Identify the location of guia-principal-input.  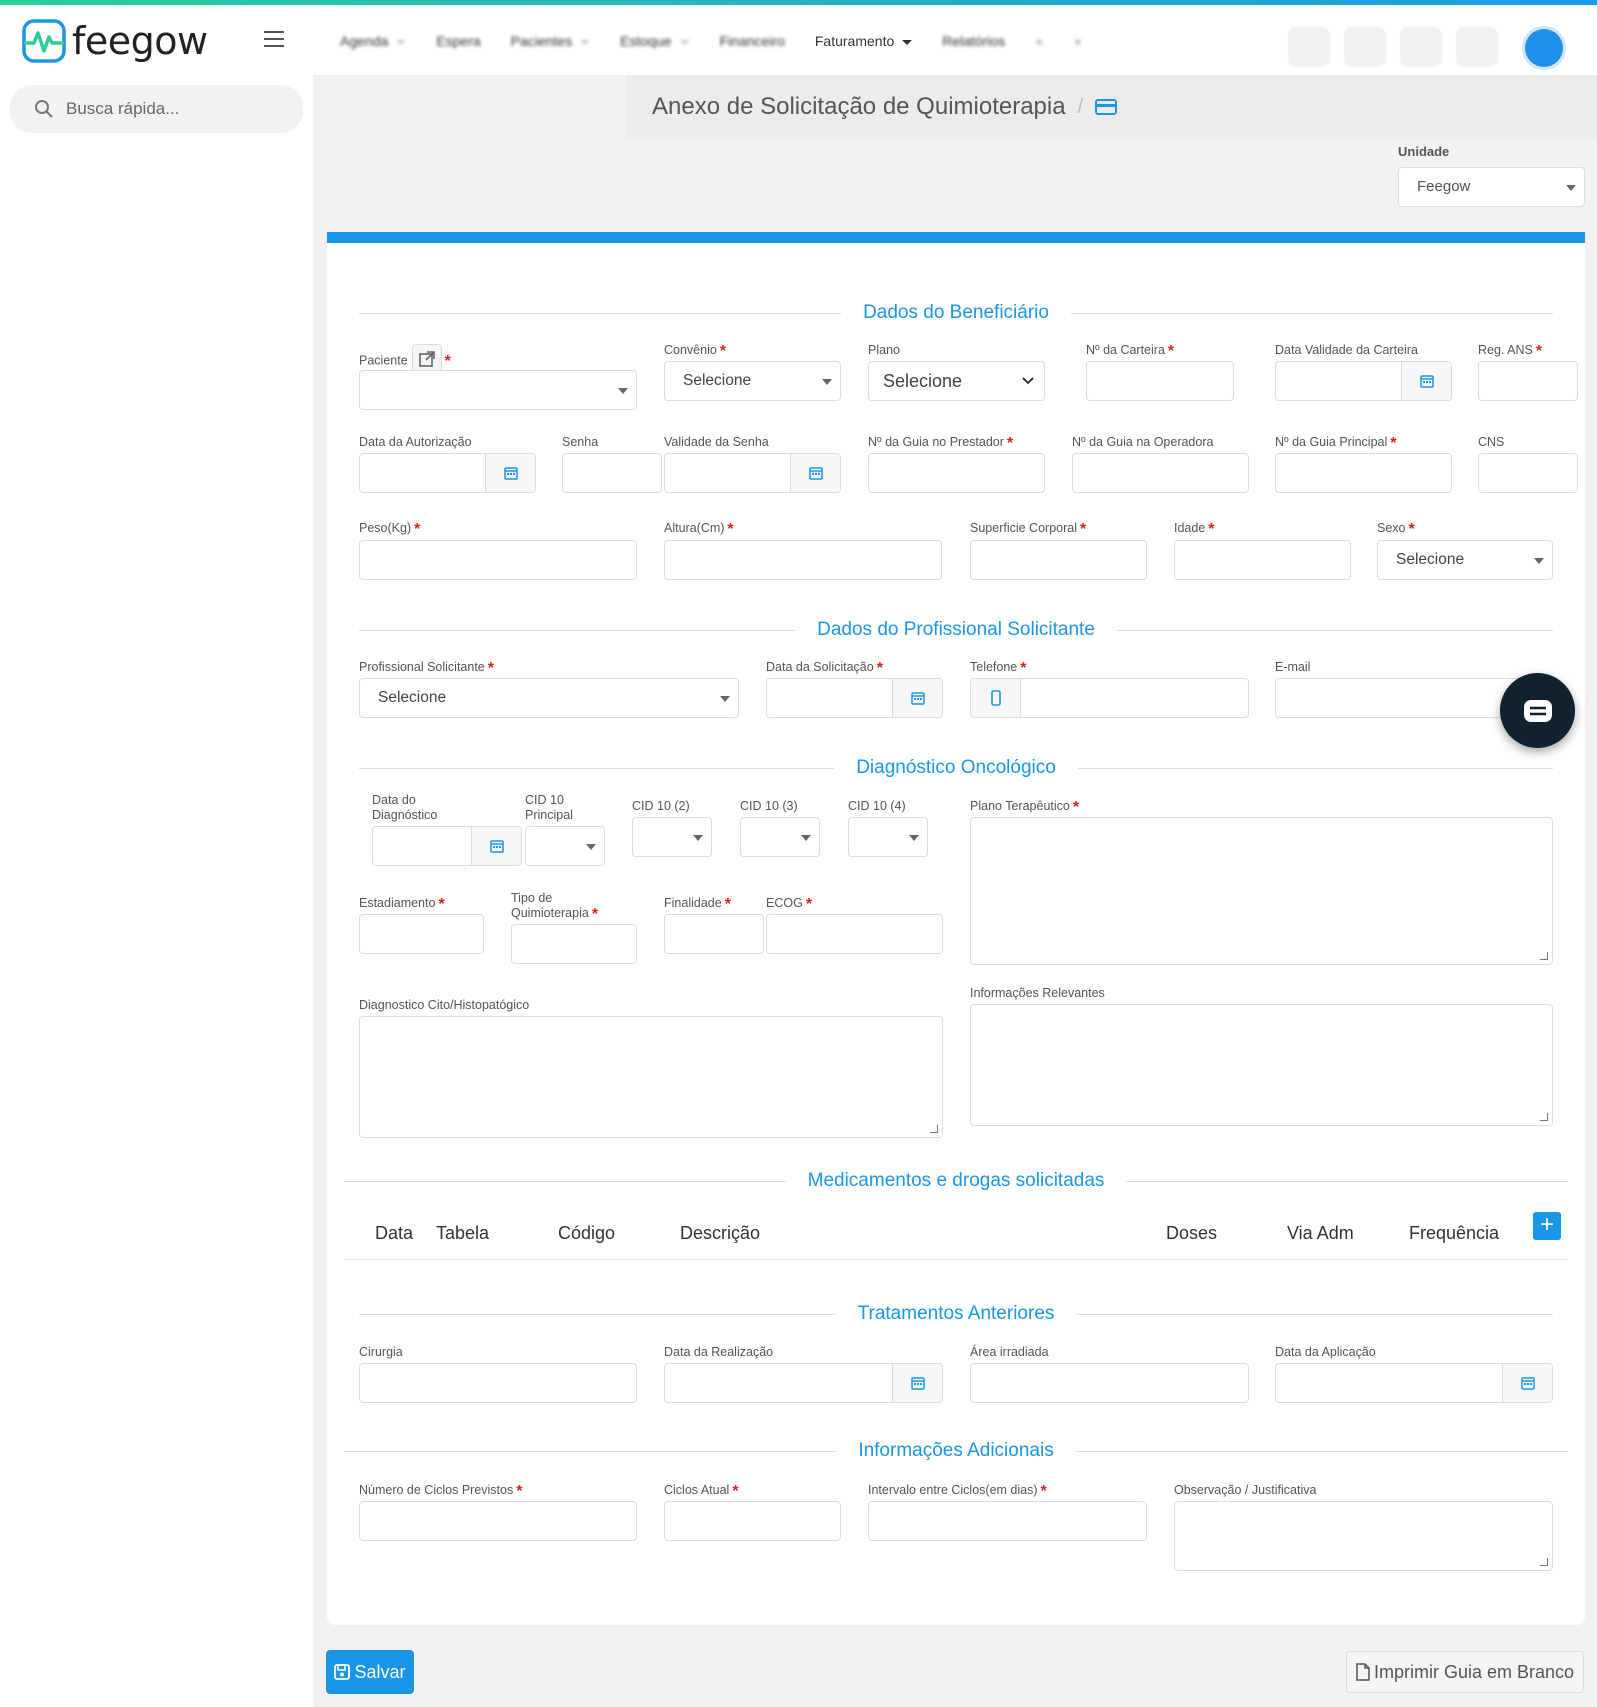
(1363, 473).